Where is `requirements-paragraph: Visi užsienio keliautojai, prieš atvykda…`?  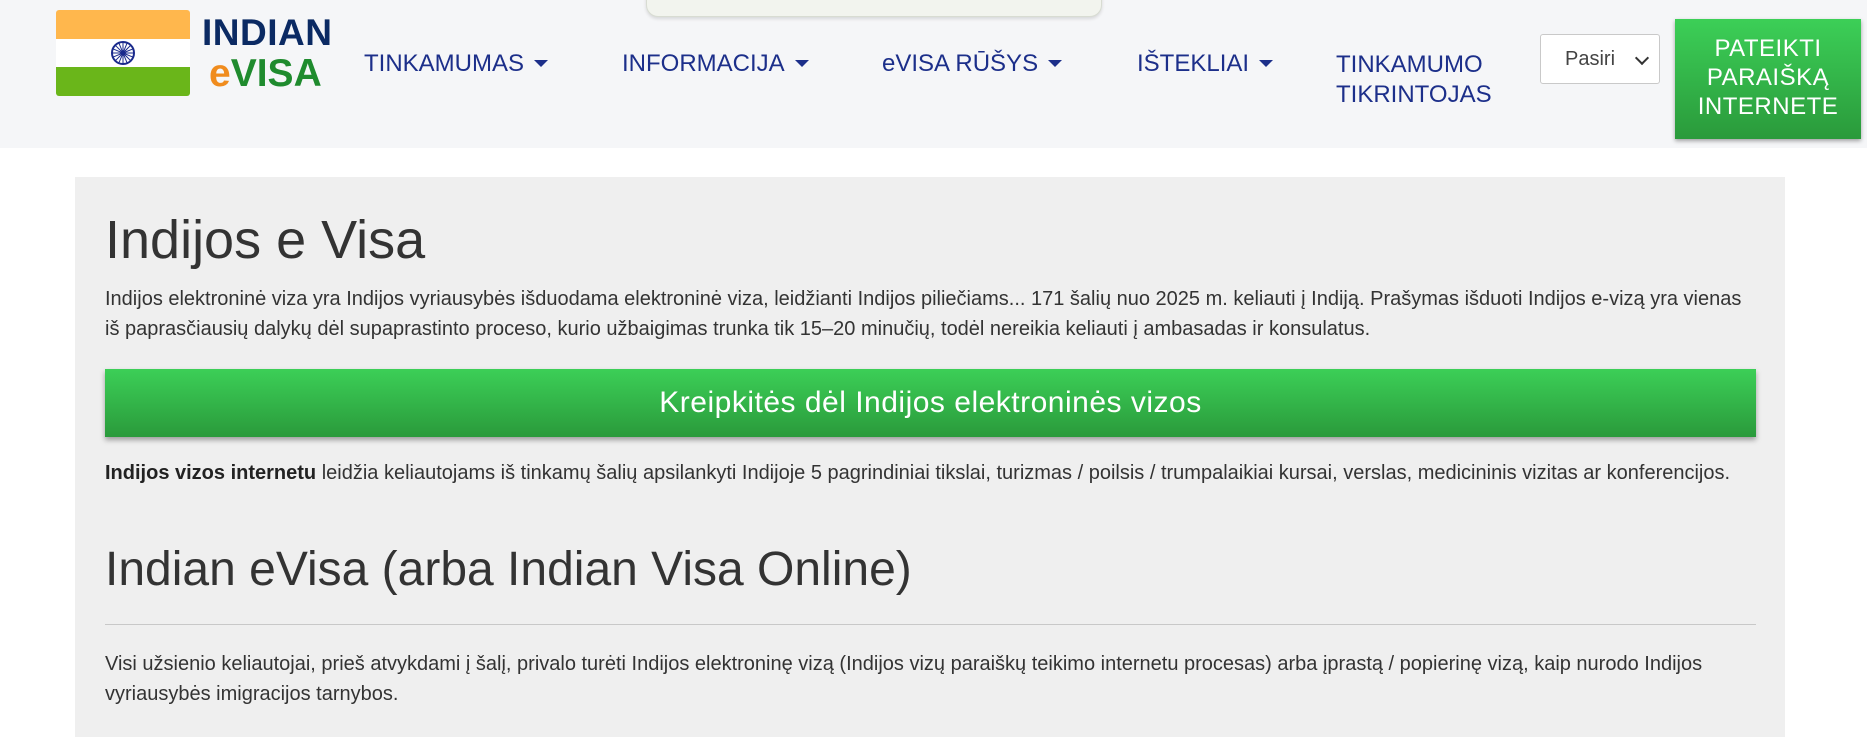 requirements-paragraph: Visi užsienio keliautojai, prieš atvykda… is located at coordinates (904, 679).